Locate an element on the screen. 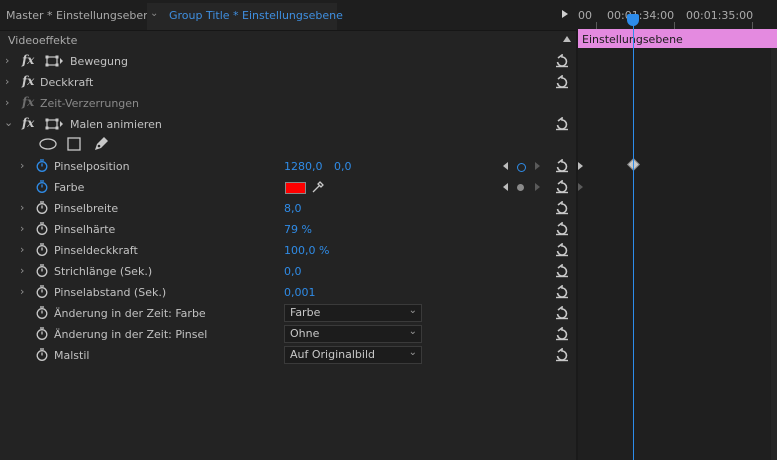 The width and height of the screenshot is (777, 460). color-swatch is located at coordinates (295, 188).